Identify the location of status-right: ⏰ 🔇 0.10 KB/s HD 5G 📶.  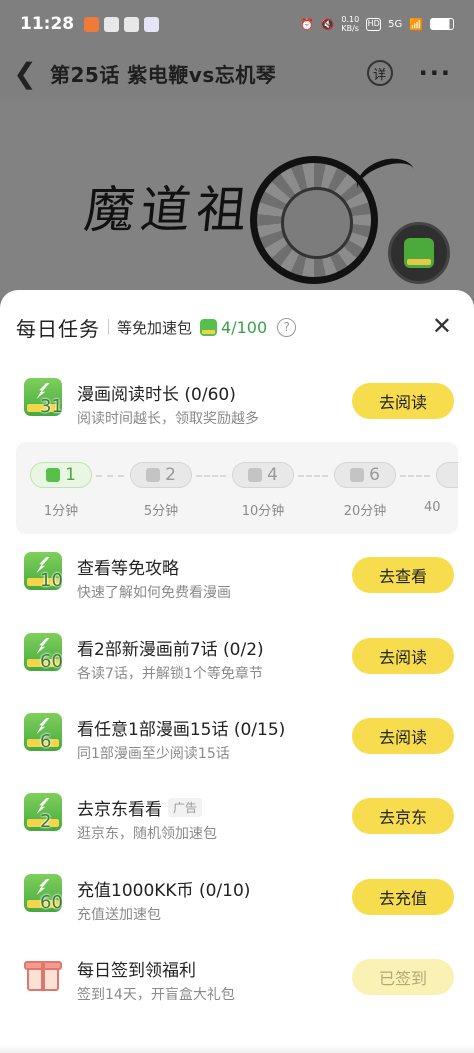
(377, 24).